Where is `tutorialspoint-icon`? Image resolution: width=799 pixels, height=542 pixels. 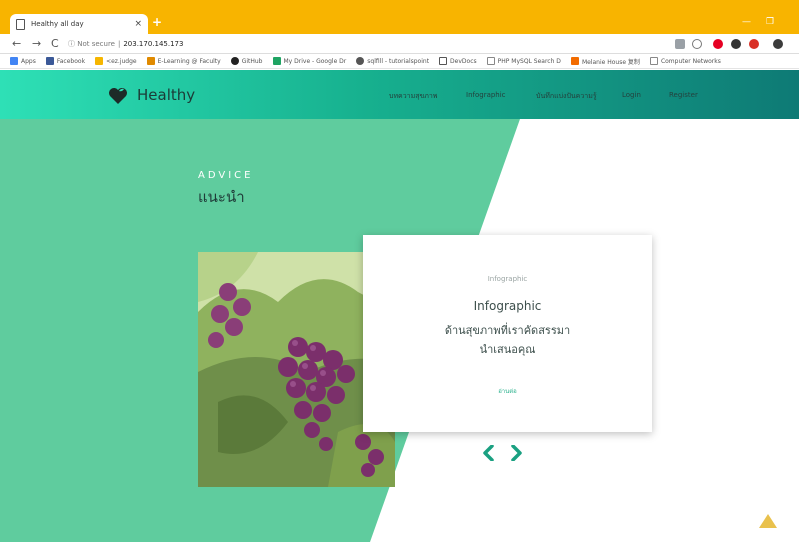
tutorialspoint-icon is located at coordinates (360, 61).